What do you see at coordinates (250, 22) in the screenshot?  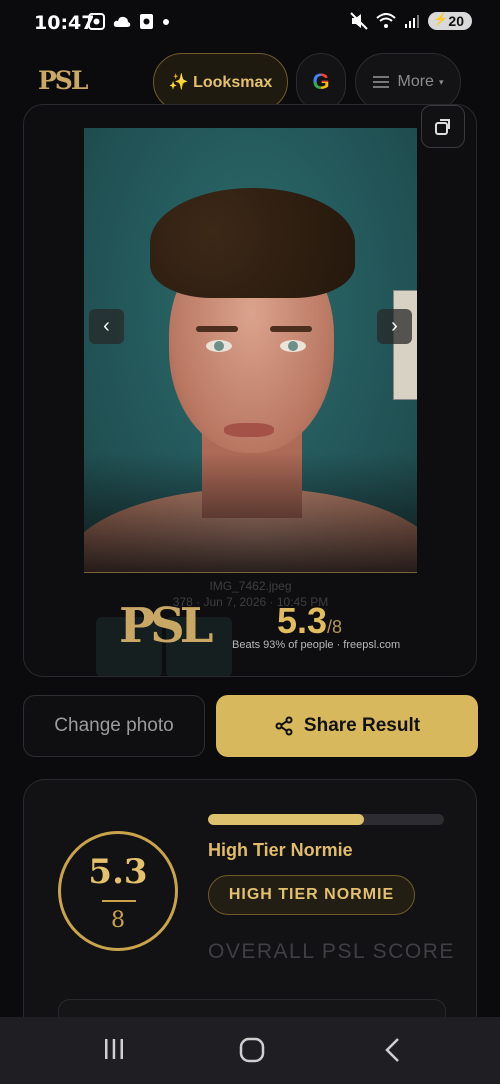 I see `status-bar: 10:47 20` at bounding box center [250, 22].